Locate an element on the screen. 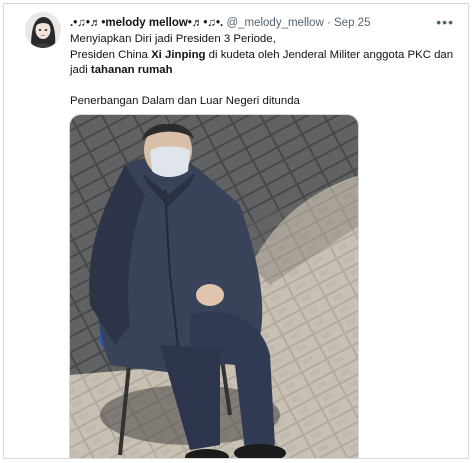 The height and width of the screenshot is (463, 474). tweet-line-1-text: Menyiapkan Diri jadi Presiden 3 Periode, is located at coordinates (173, 39).